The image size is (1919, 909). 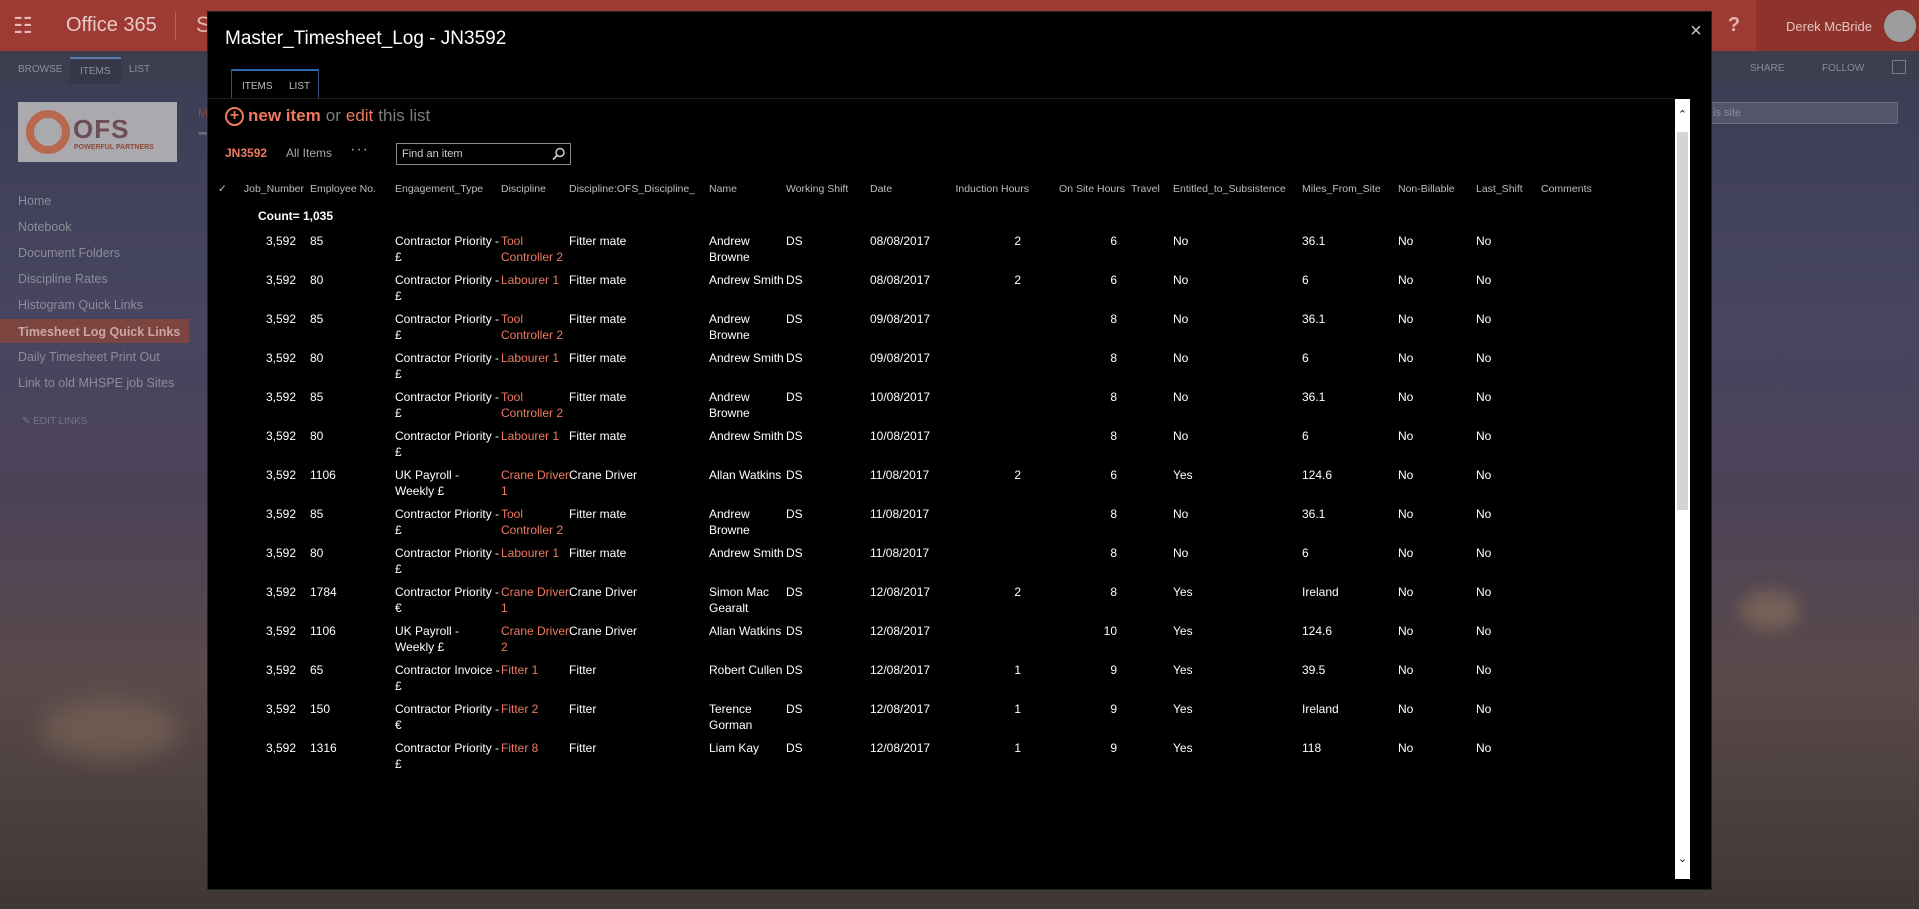 I want to click on select-all-checkbox: ✓, so click(x=229, y=189).